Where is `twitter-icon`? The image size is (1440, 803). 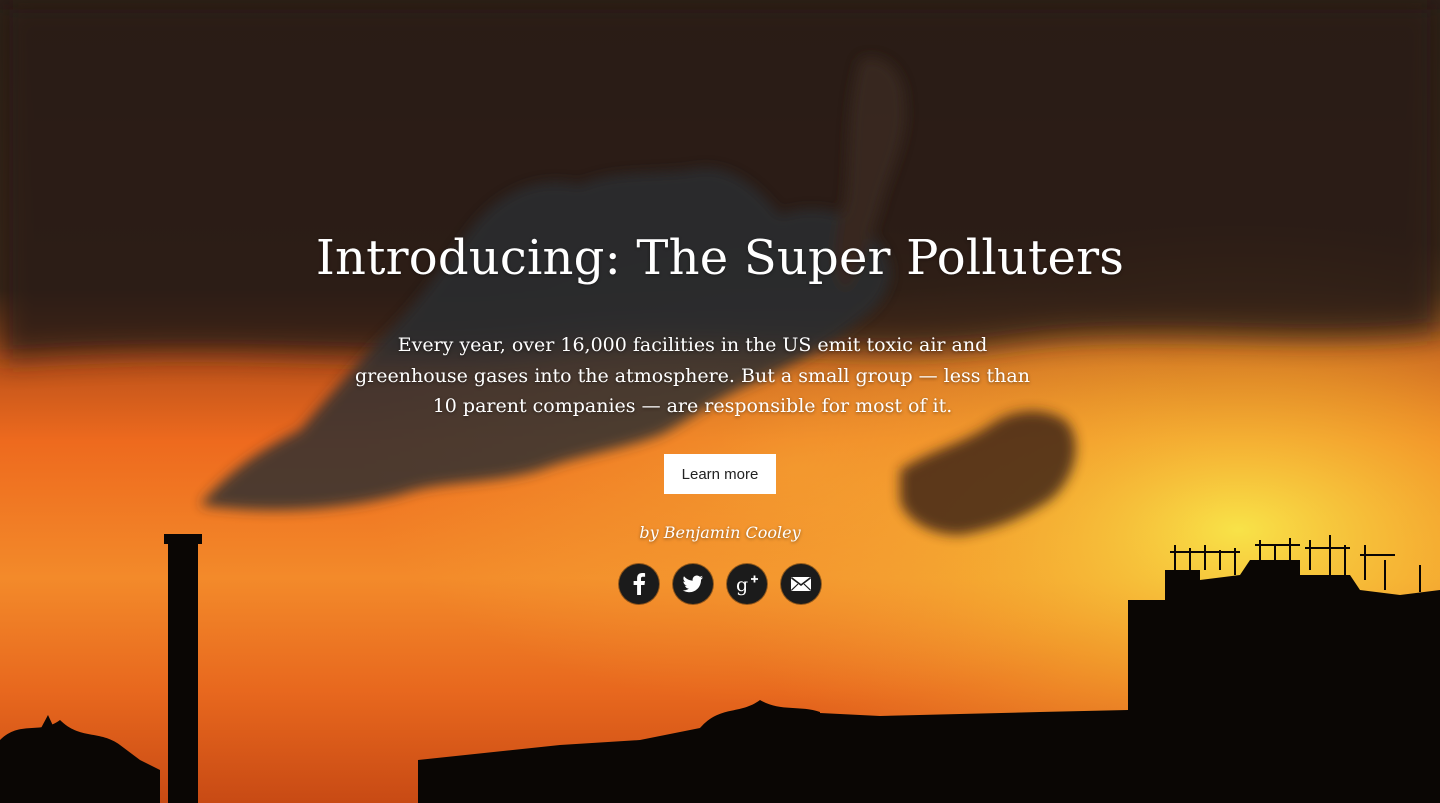 twitter-icon is located at coordinates (692, 584).